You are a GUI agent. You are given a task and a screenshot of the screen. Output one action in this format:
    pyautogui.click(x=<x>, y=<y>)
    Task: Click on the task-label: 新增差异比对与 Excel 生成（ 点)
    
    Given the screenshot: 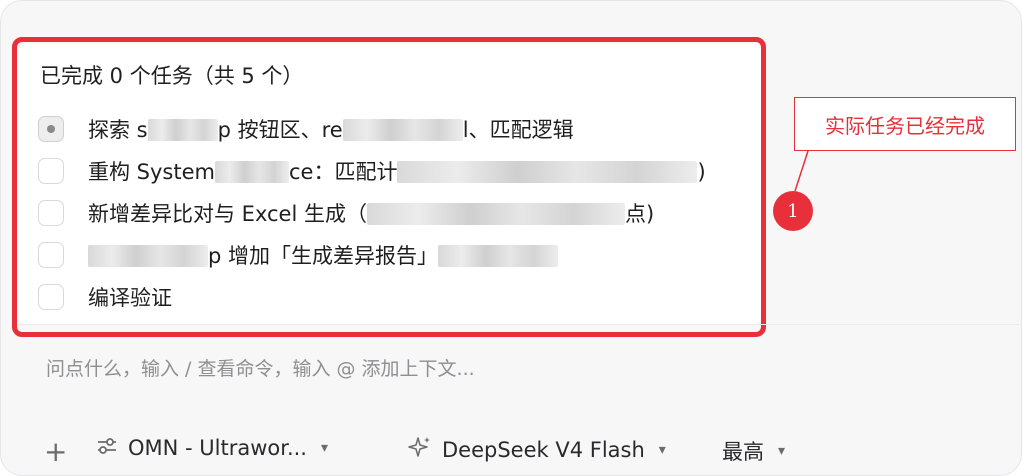 What is the action you would take?
    pyautogui.click(x=371, y=214)
    